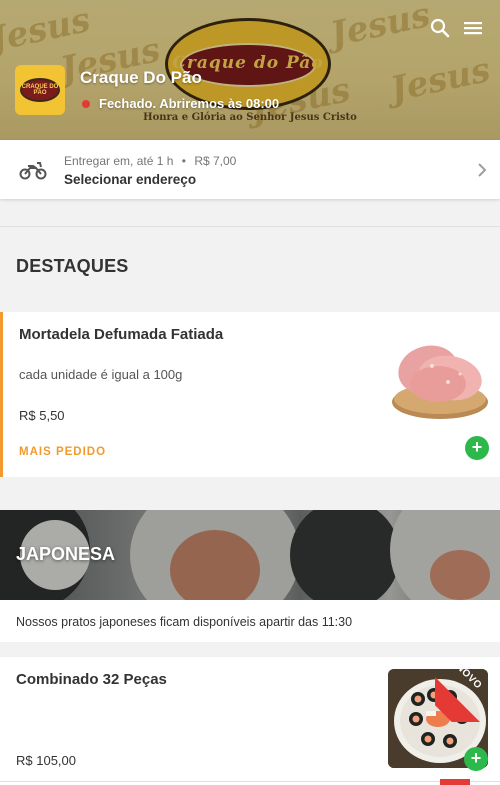 Image resolution: width=500 pixels, height=785 pixels. I want to click on search-icon, so click(440, 28).